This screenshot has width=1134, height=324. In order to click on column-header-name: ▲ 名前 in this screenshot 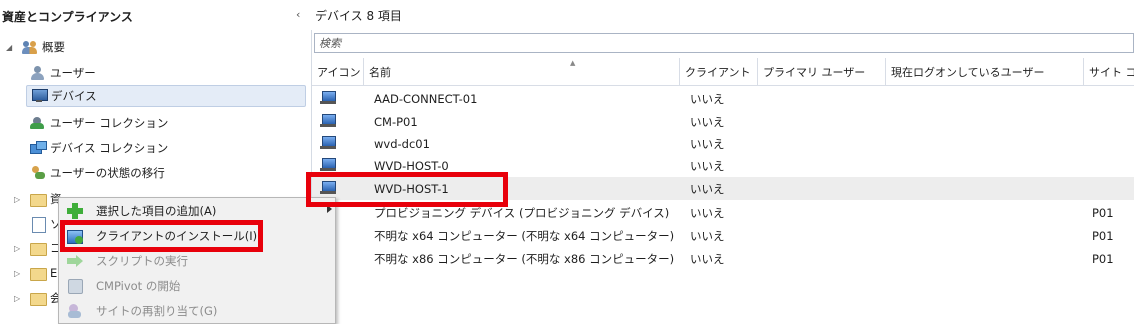, I will do `click(522, 72)`.